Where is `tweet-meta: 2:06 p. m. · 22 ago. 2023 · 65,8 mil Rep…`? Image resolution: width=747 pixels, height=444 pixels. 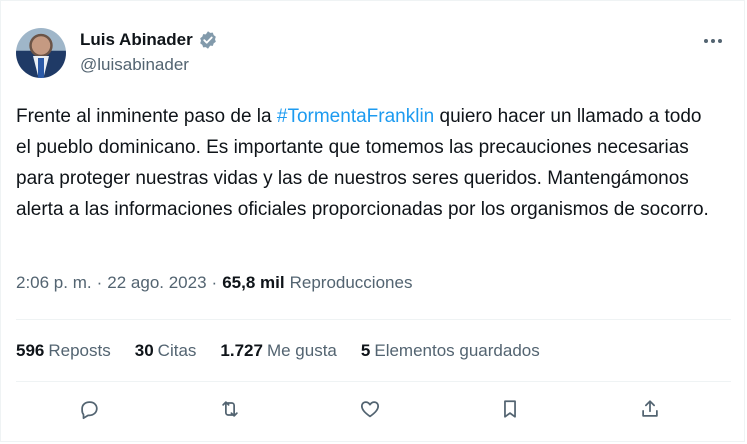
tweet-meta: 2:06 p. m. · 22 ago. 2023 · 65,8 mil Rep… is located at coordinates (214, 283).